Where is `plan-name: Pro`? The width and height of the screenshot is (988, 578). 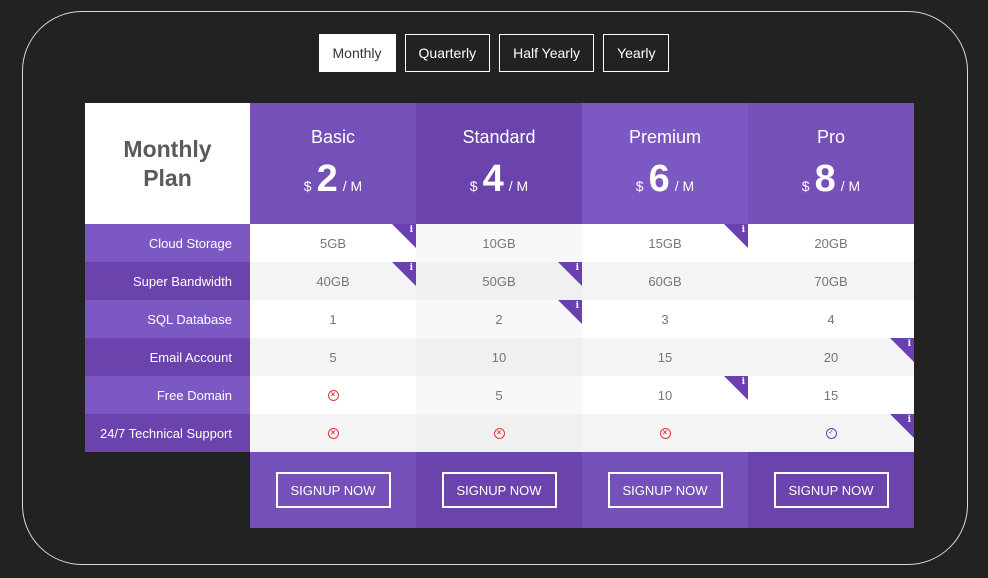
plan-name: Pro is located at coordinates (830, 137).